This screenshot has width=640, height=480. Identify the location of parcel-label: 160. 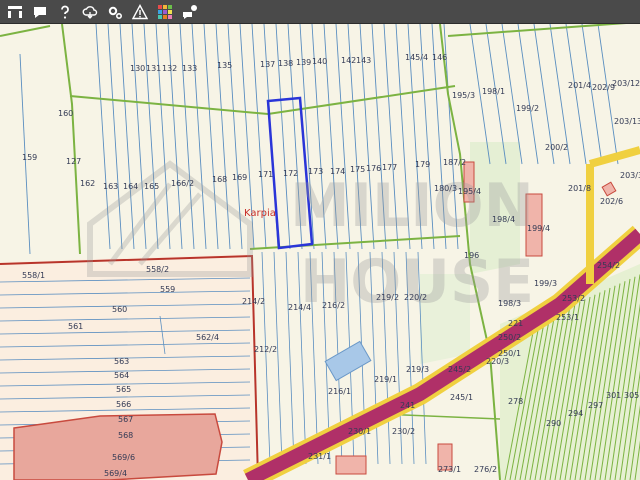
(65, 113).